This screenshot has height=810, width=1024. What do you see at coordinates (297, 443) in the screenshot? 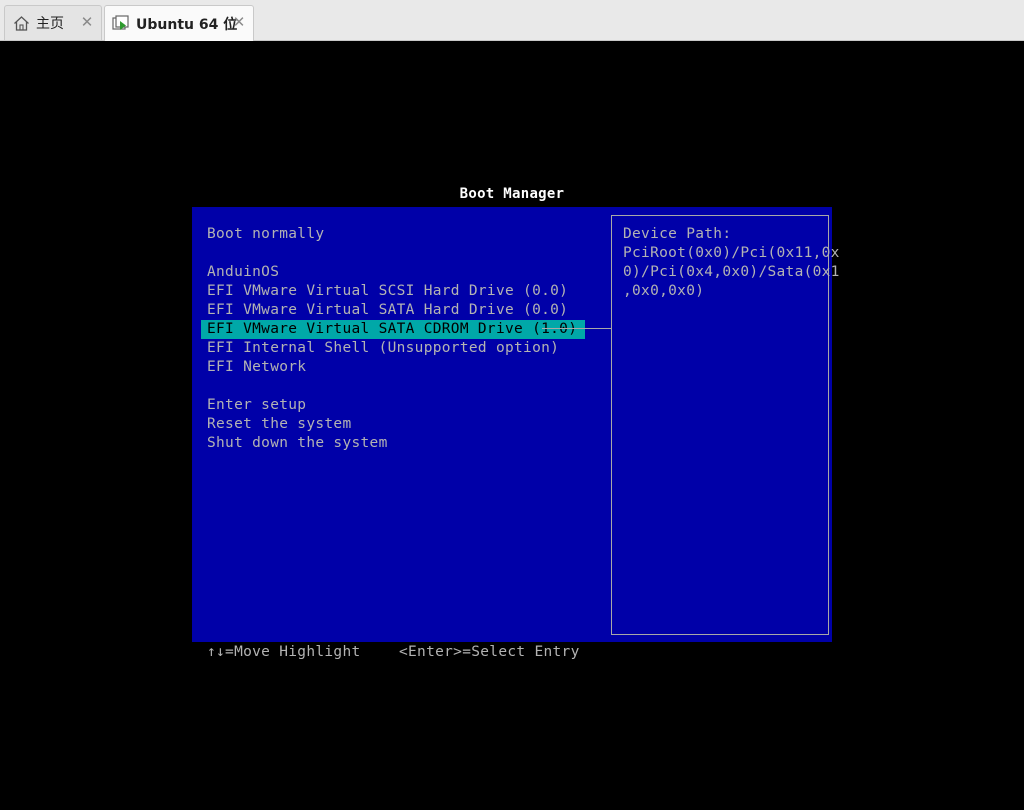
I see `boot-option-shut-down: Shut down the system` at bounding box center [297, 443].